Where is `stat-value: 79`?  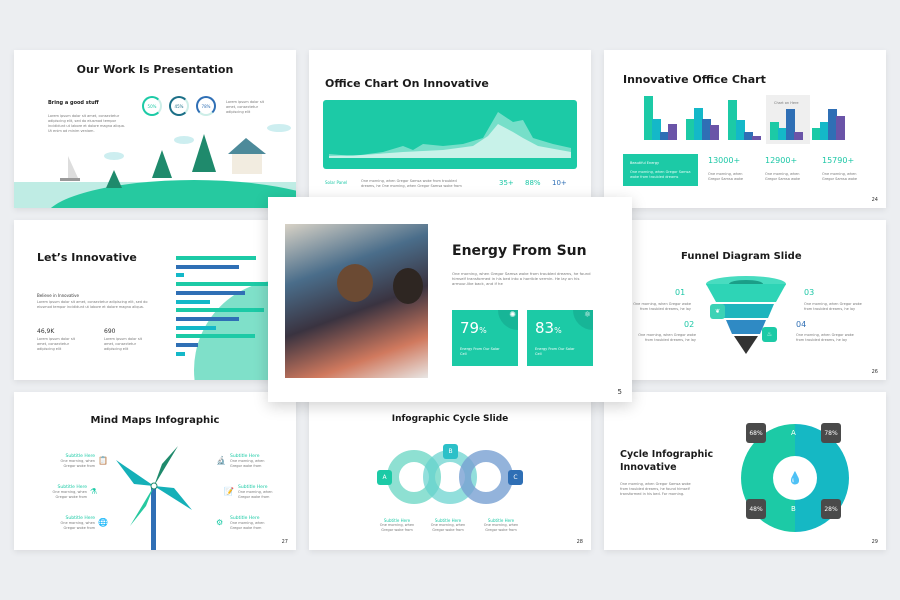 stat-value: 79 is located at coordinates (470, 328).